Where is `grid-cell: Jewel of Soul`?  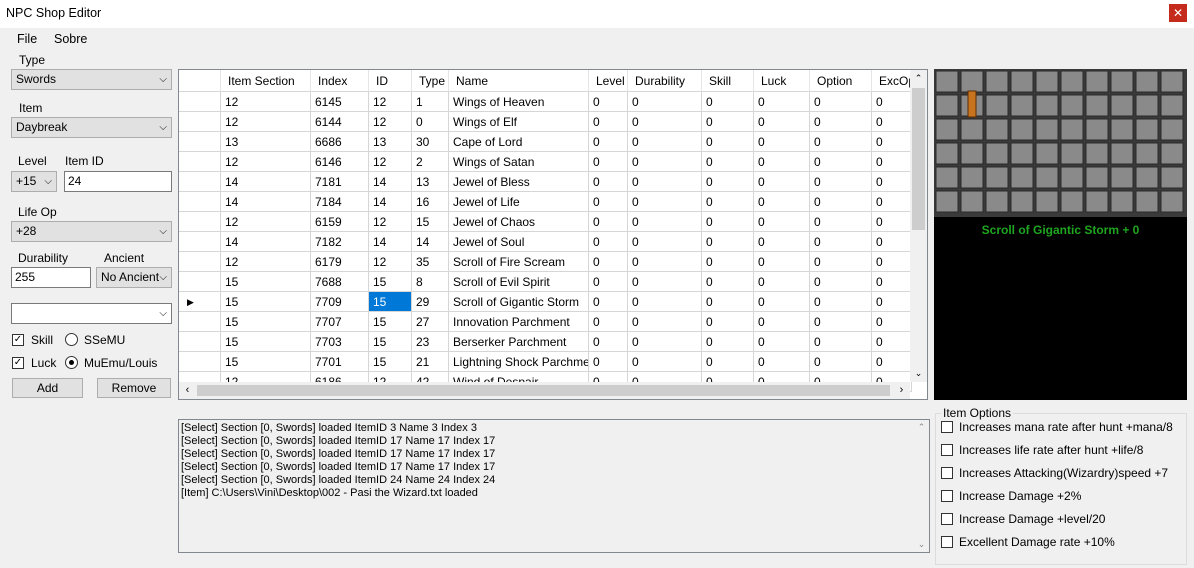 grid-cell: Jewel of Soul is located at coordinates (519, 242).